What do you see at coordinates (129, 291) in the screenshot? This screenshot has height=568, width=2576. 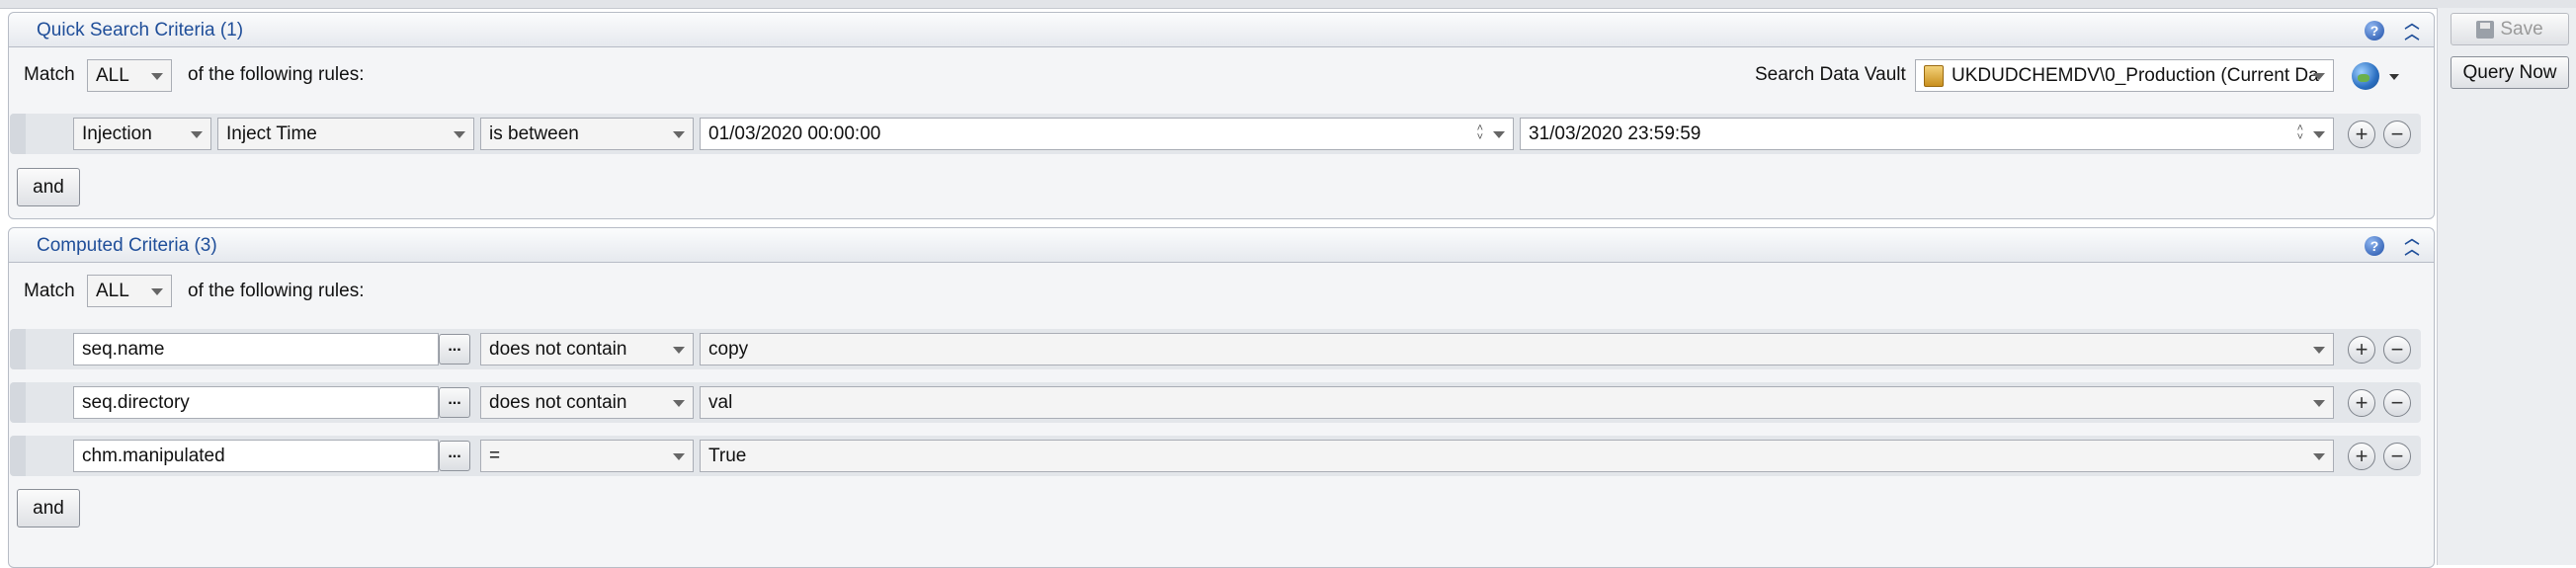 I see `computed-match-select: ALL` at bounding box center [129, 291].